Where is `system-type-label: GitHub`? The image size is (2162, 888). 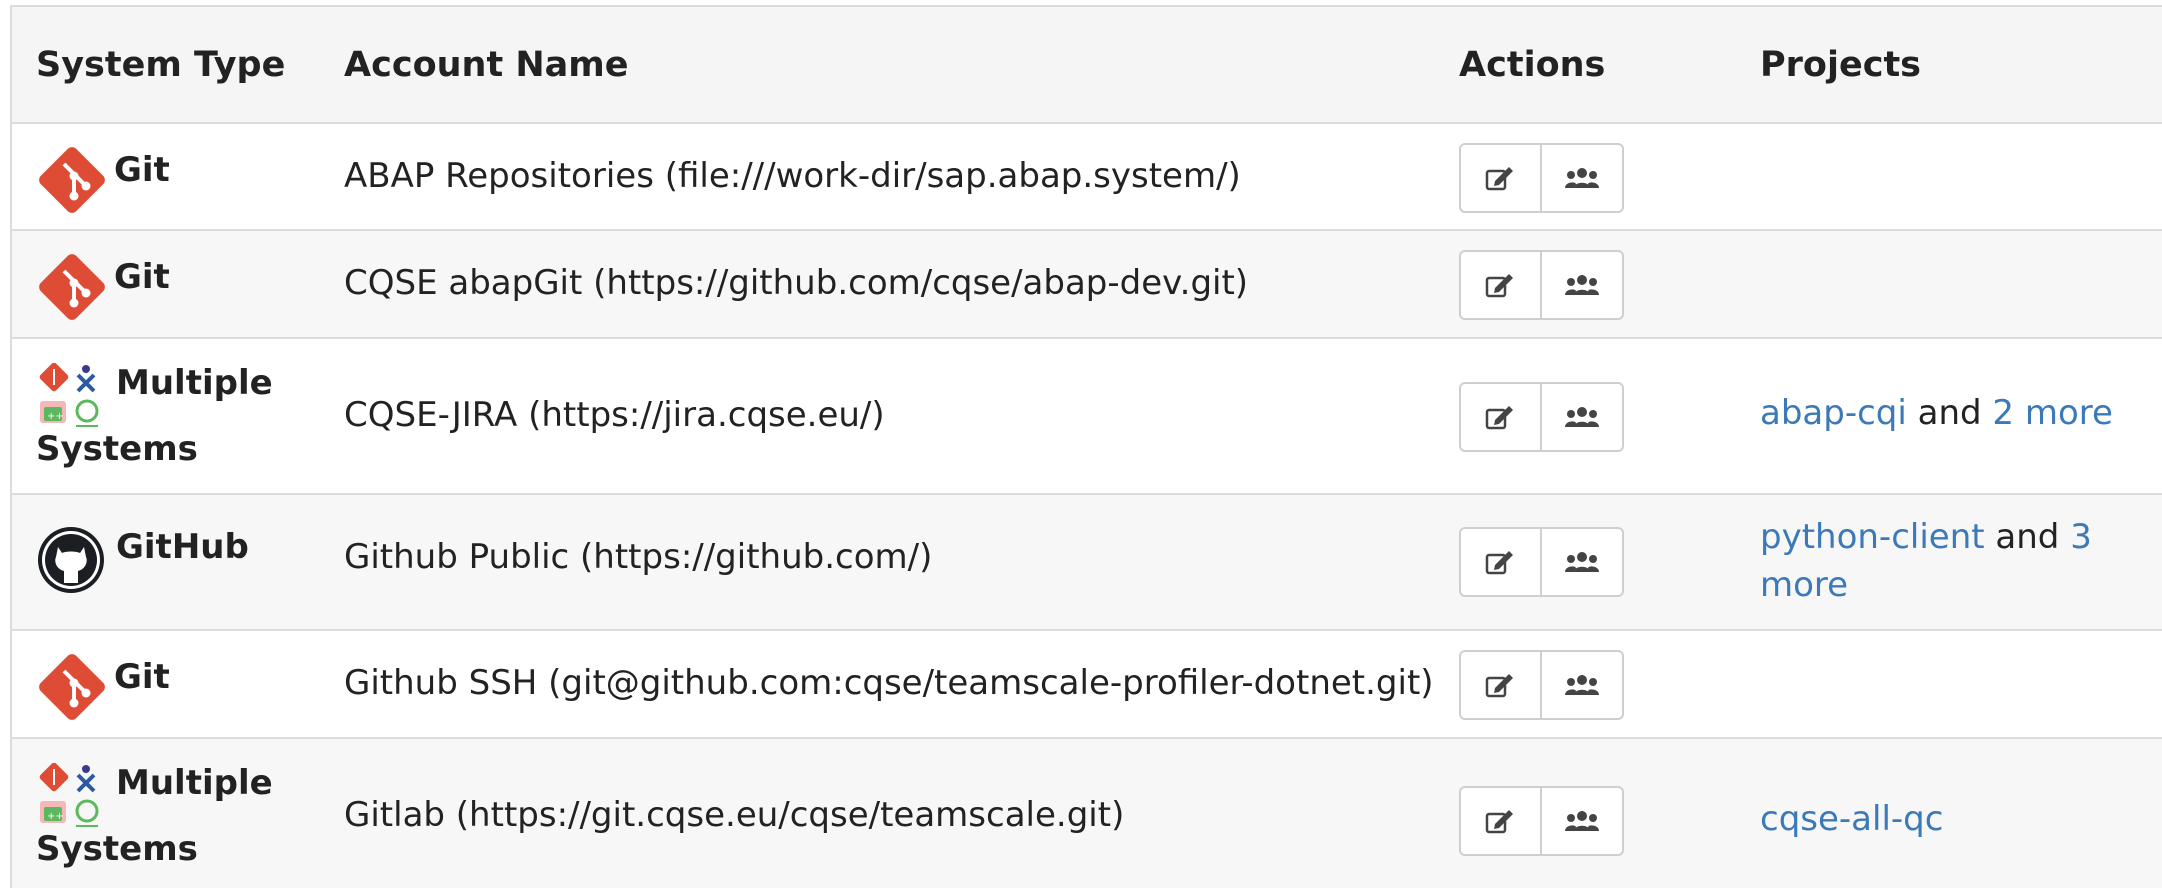 system-type-label: GitHub is located at coordinates (182, 547).